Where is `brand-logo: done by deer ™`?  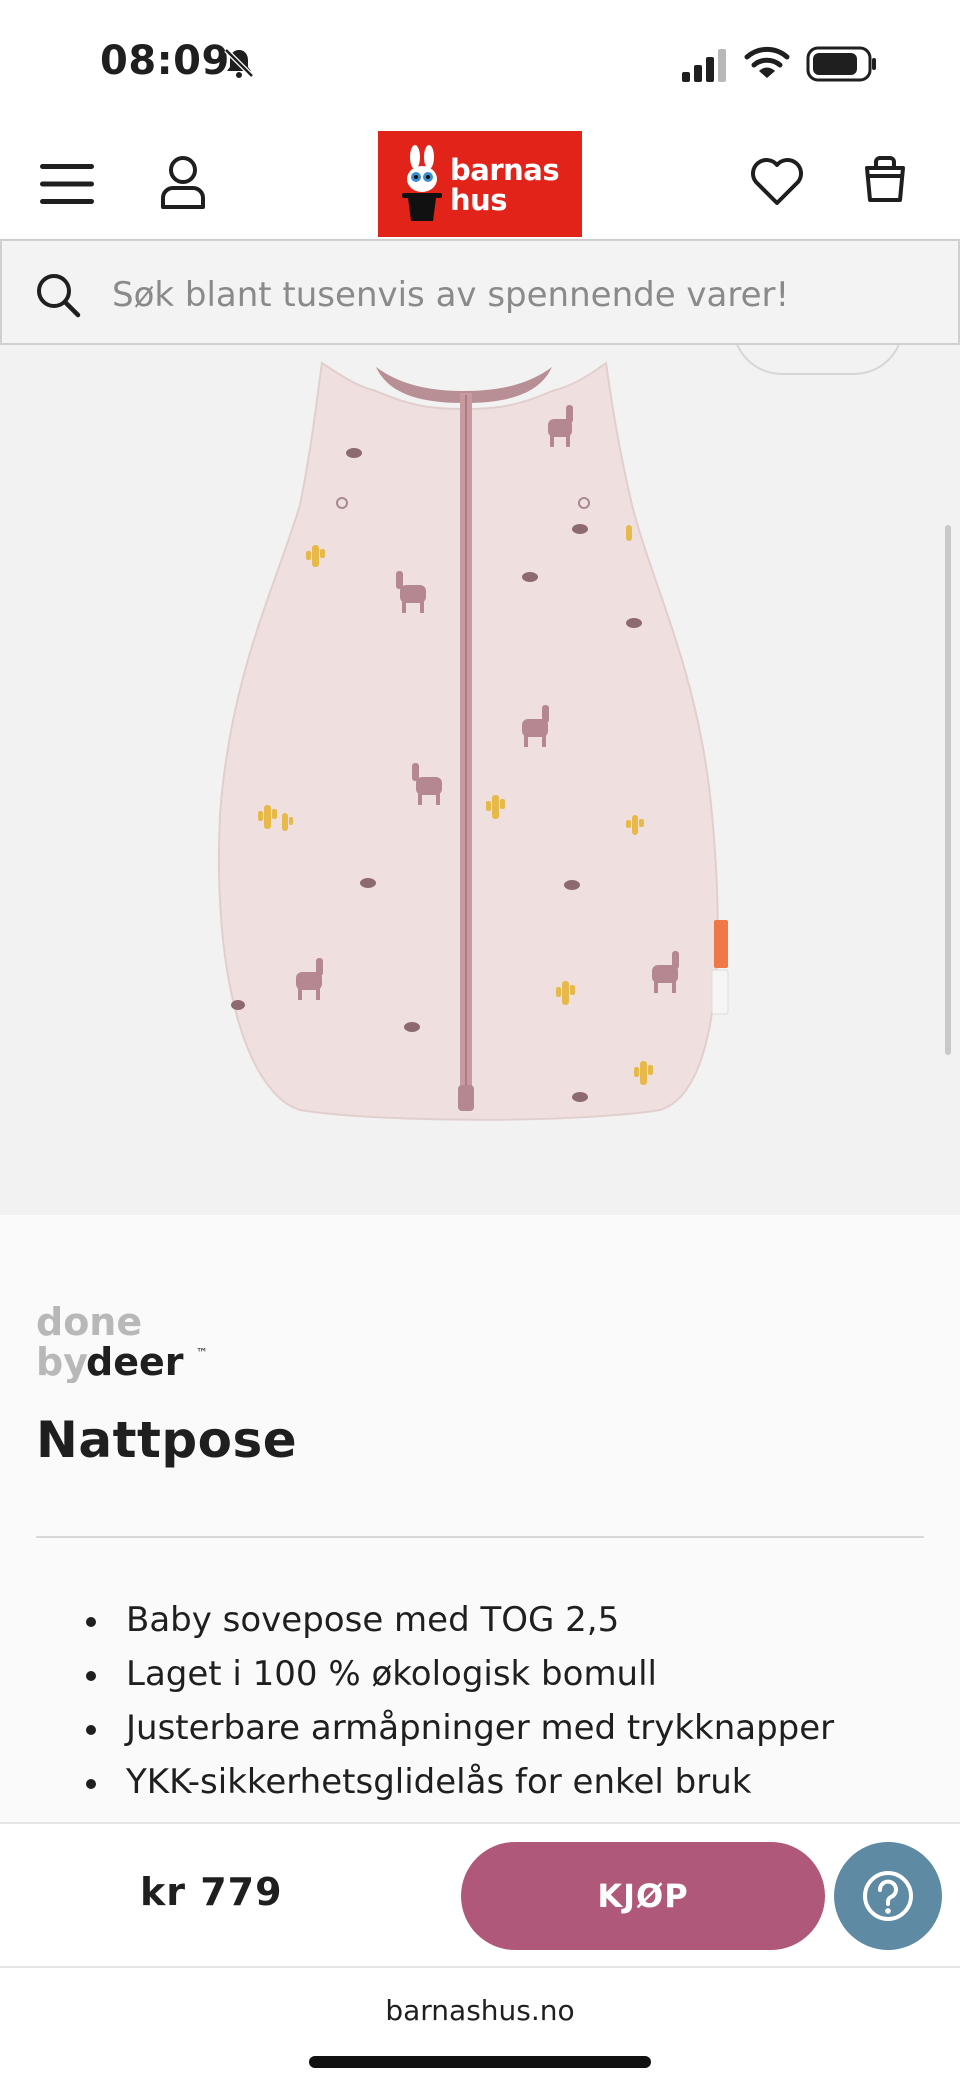
brand-logo: done by deer ™ is located at coordinates (131, 1342).